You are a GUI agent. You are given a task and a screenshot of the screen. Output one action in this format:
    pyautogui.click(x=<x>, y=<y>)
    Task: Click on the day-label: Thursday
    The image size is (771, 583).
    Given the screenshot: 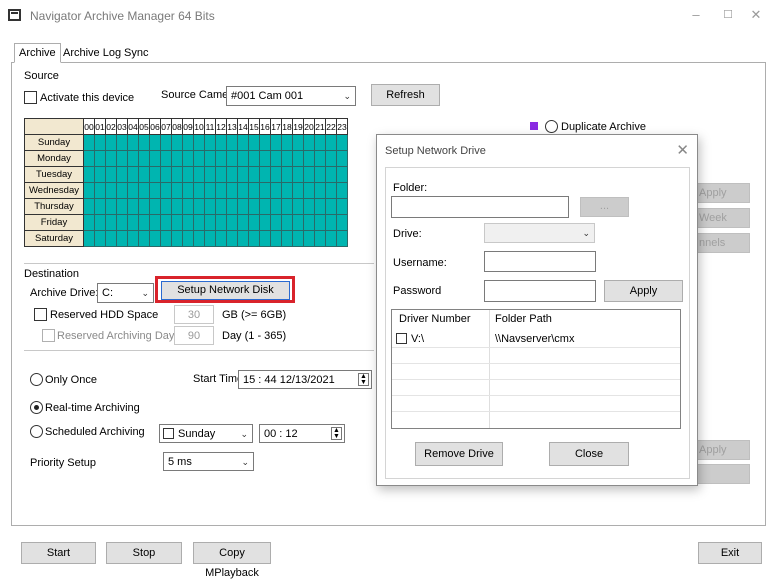 What is the action you would take?
    pyautogui.click(x=54, y=206)
    